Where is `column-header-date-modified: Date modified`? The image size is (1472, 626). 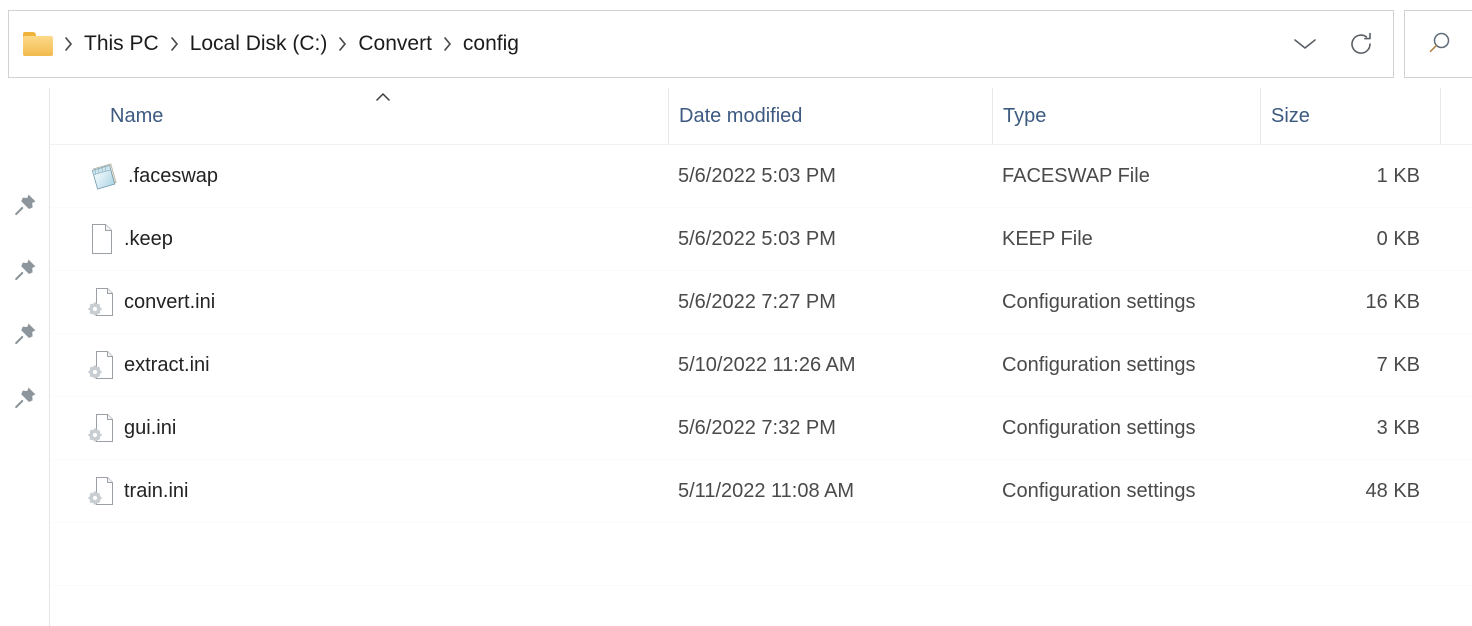 column-header-date-modified: Date modified is located at coordinates (830, 116).